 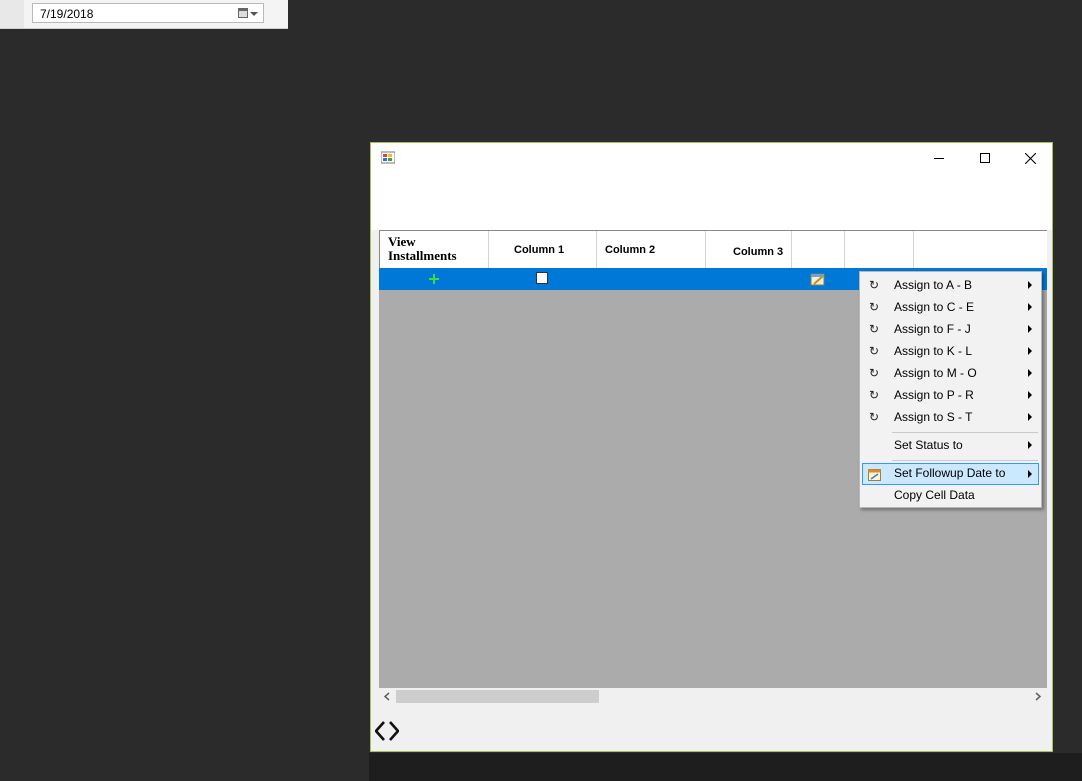 I want to click on menu-item-label: Assign to A - B, so click(x=933, y=285).